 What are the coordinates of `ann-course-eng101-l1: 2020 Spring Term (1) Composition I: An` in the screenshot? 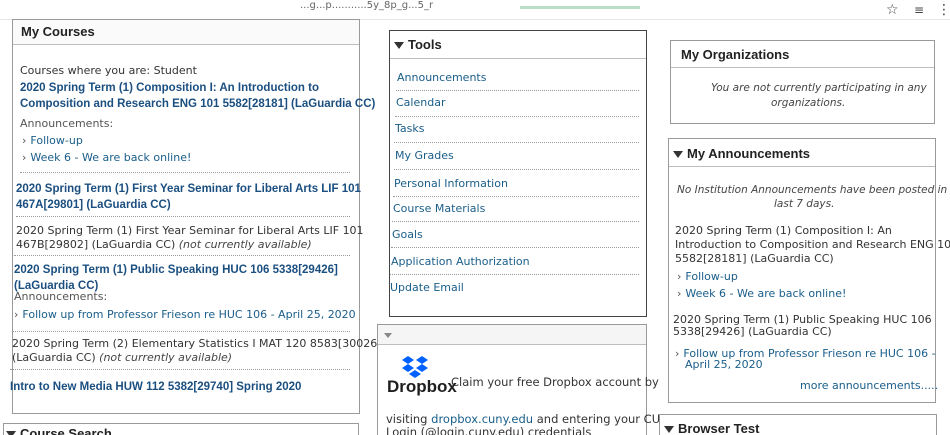 It's located at (783, 230).